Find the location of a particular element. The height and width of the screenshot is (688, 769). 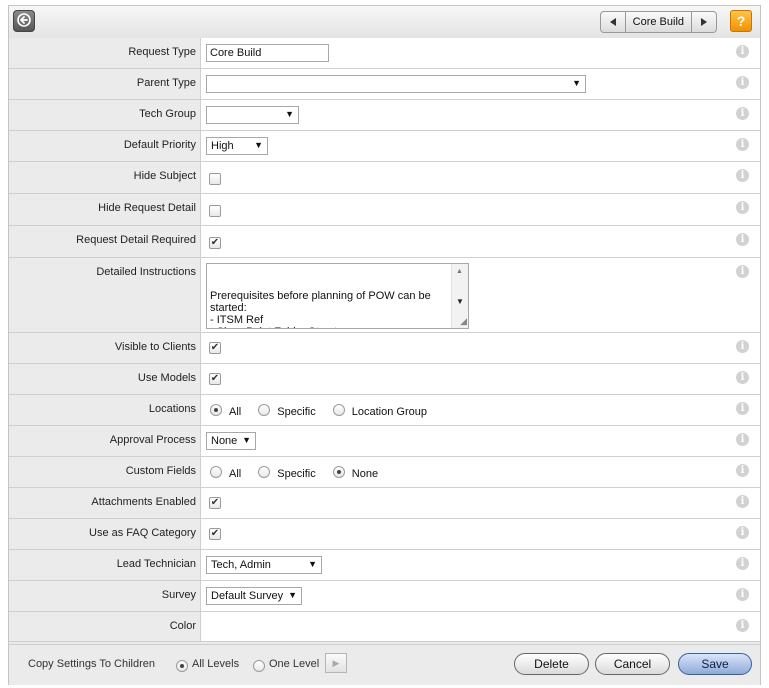

detailed-instructions-label: Detailed Instructions is located at coordinates (105, 295).